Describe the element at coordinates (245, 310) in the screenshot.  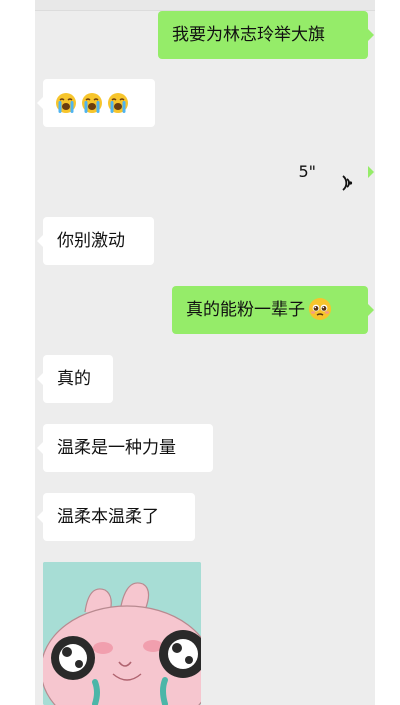
I see `message-text: 真的能粉一辈子` at that location.